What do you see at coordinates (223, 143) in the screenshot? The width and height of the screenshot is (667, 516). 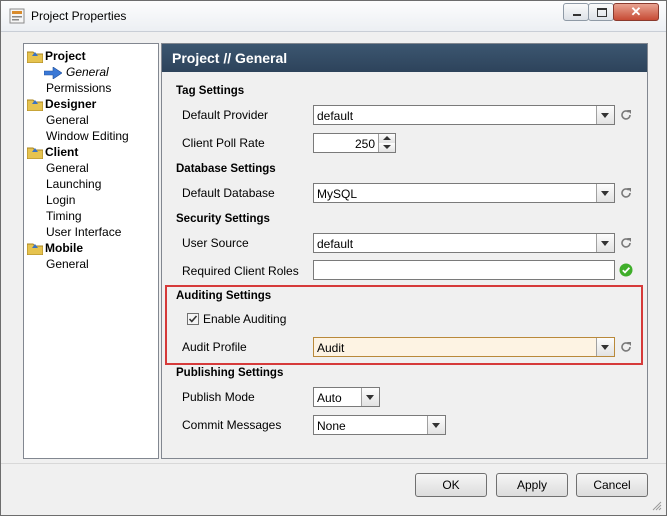 I see `client-poll-rate-label: Client Poll Rate` at bounding box center [223, 143].